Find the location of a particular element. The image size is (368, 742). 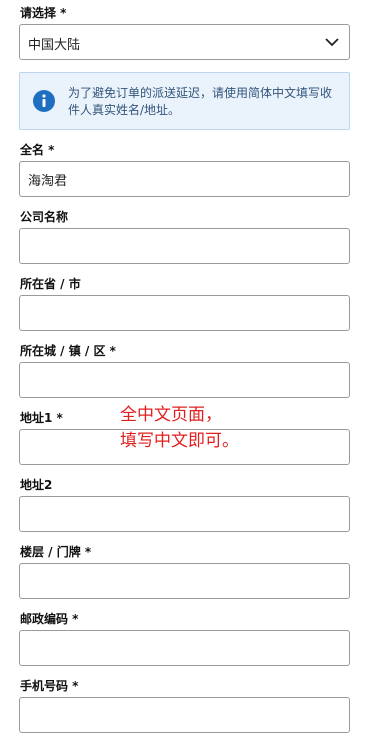

full-name-input is located at coordinates (184, 179).